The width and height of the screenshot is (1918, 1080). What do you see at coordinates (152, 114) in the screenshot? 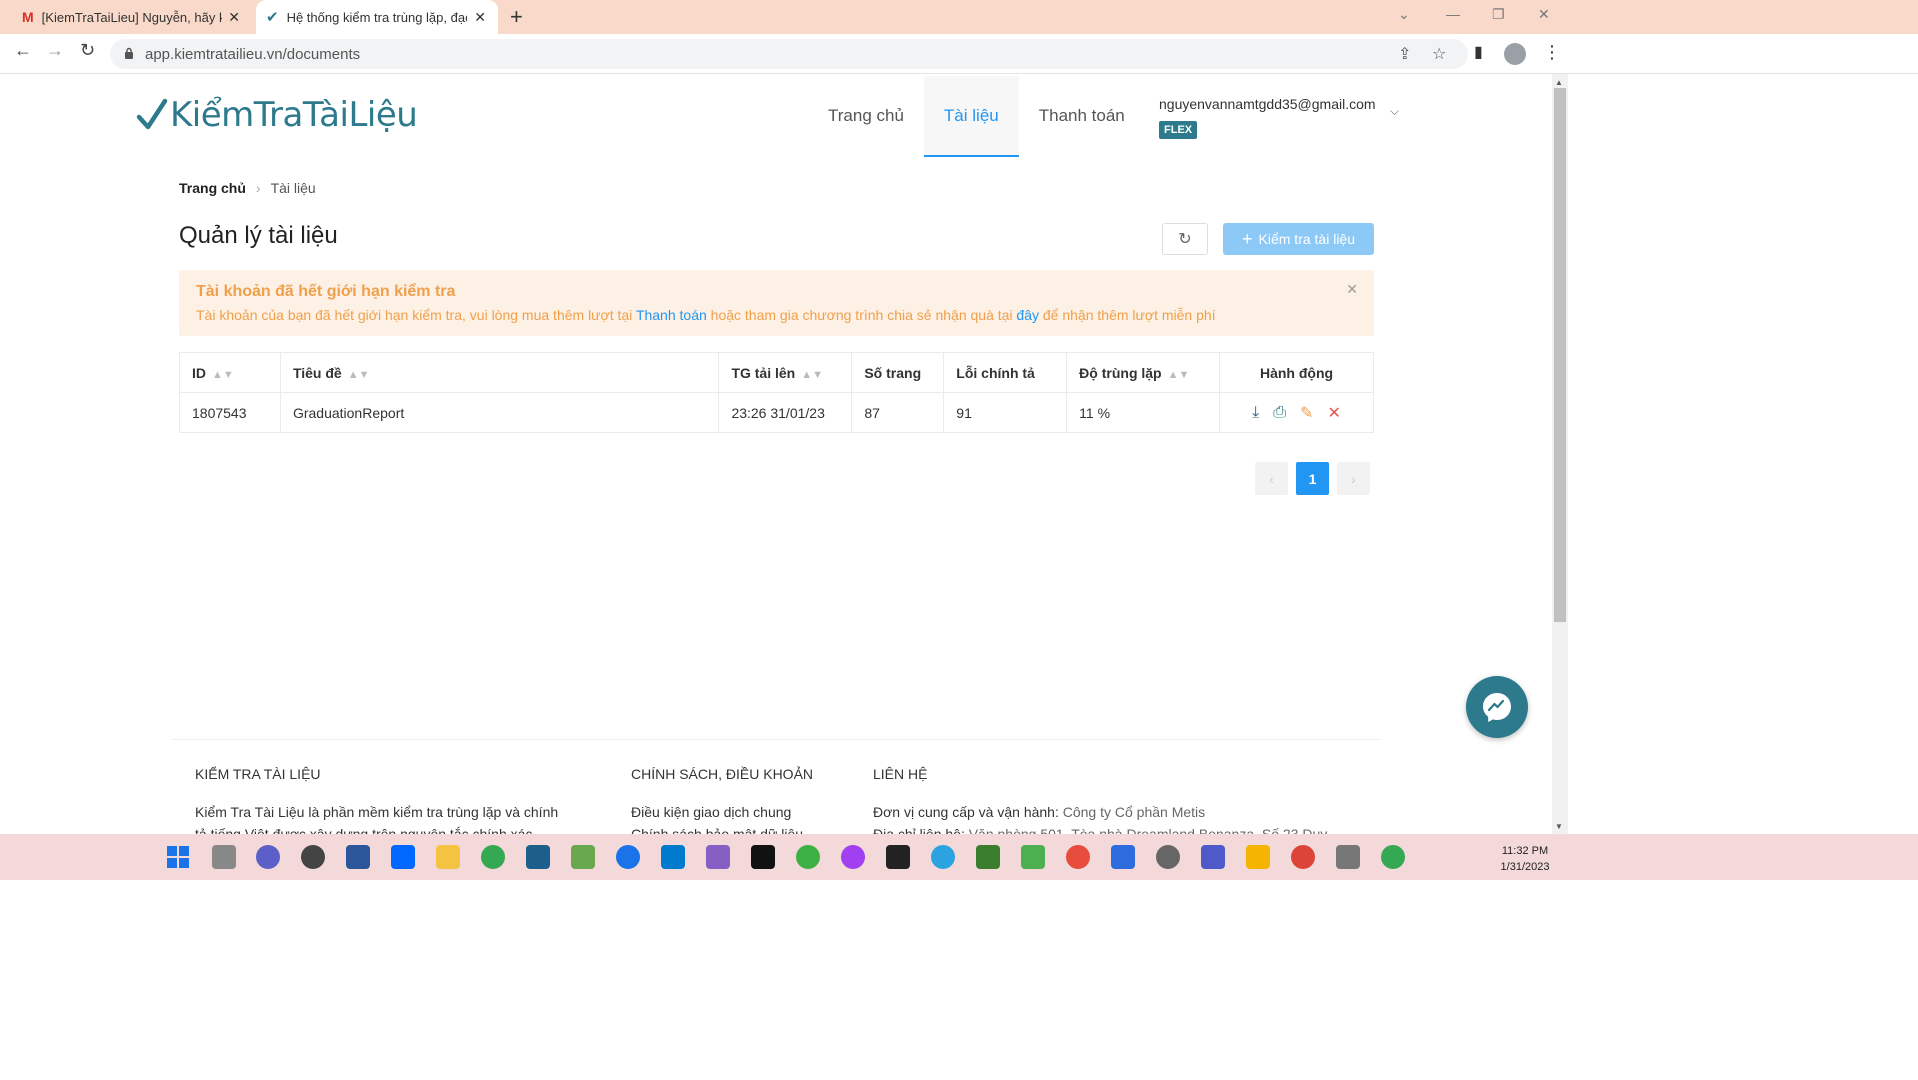
I see `checkmark-logo-icon` at bounding box center [152, 114].